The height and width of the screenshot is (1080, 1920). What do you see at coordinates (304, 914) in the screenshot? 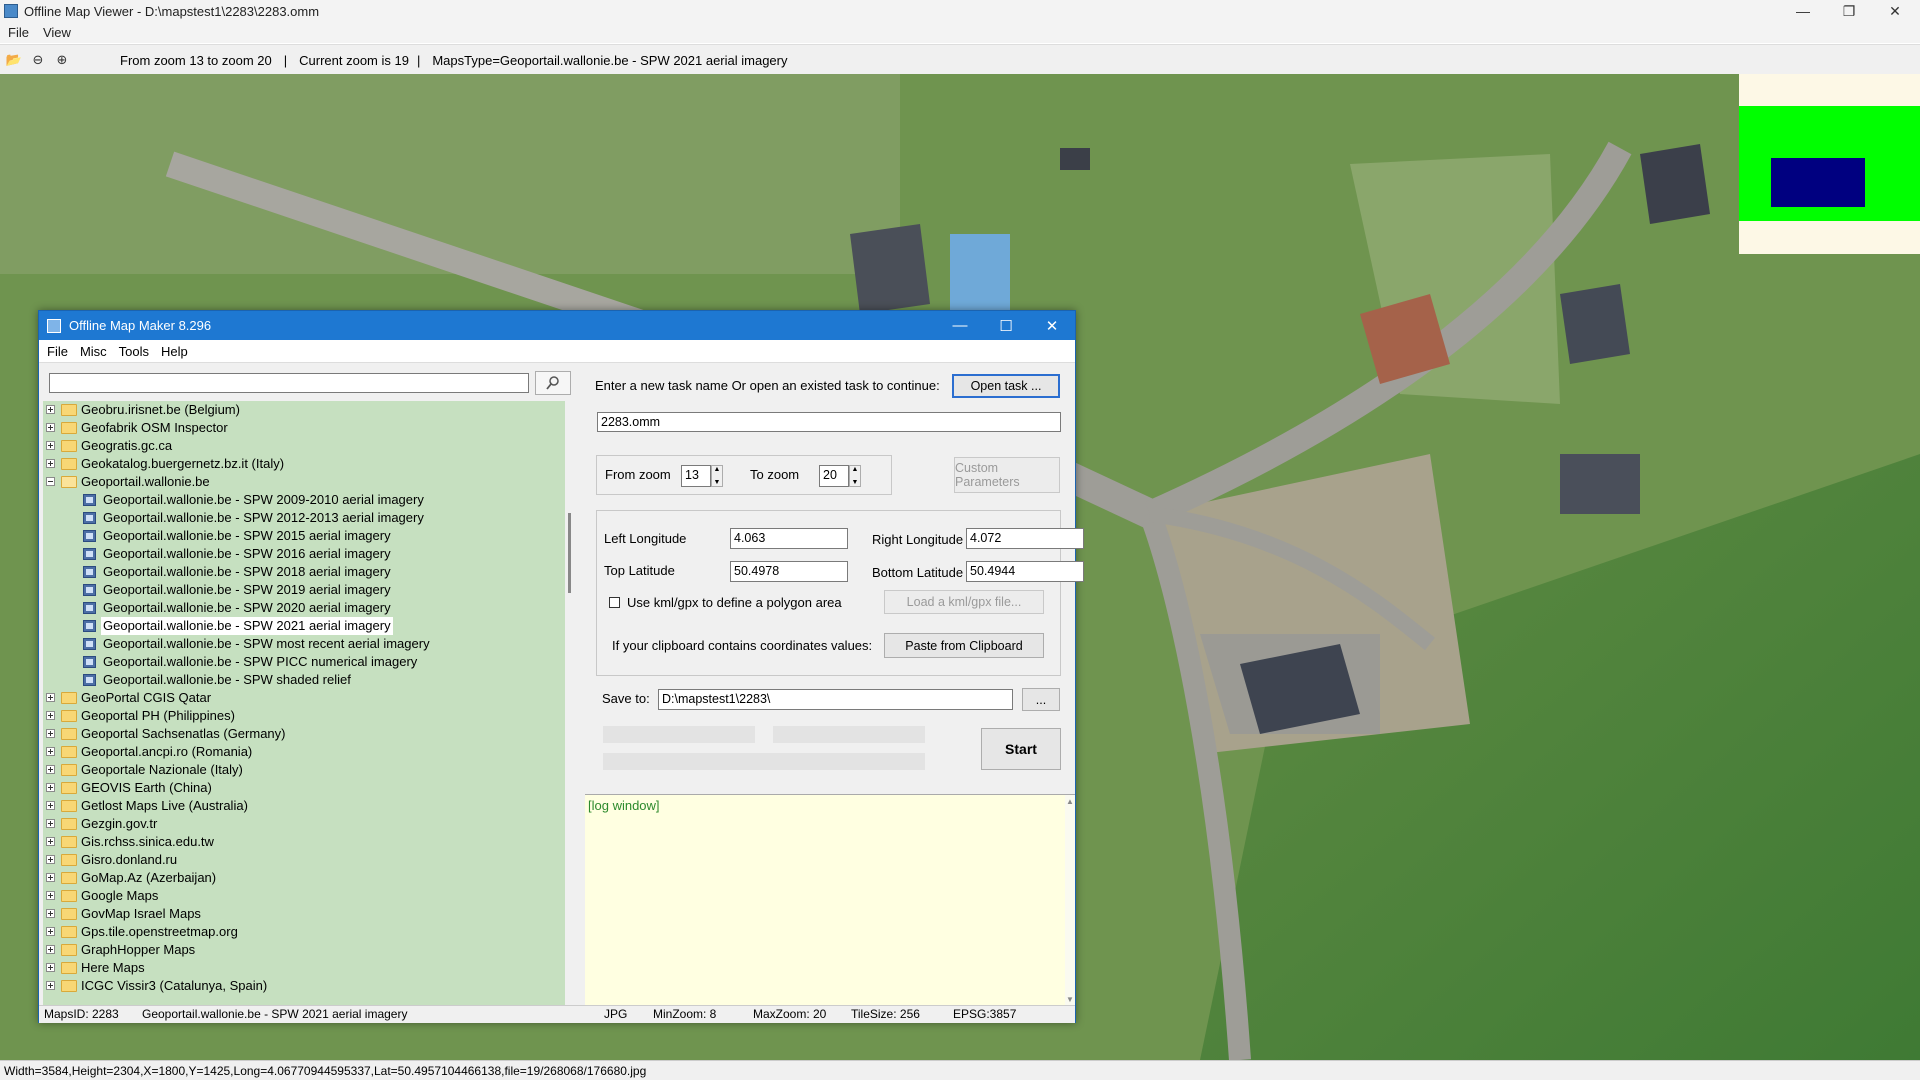
I see `tree-item: GovMap Israel Maps` at bounding box center [304, 914].